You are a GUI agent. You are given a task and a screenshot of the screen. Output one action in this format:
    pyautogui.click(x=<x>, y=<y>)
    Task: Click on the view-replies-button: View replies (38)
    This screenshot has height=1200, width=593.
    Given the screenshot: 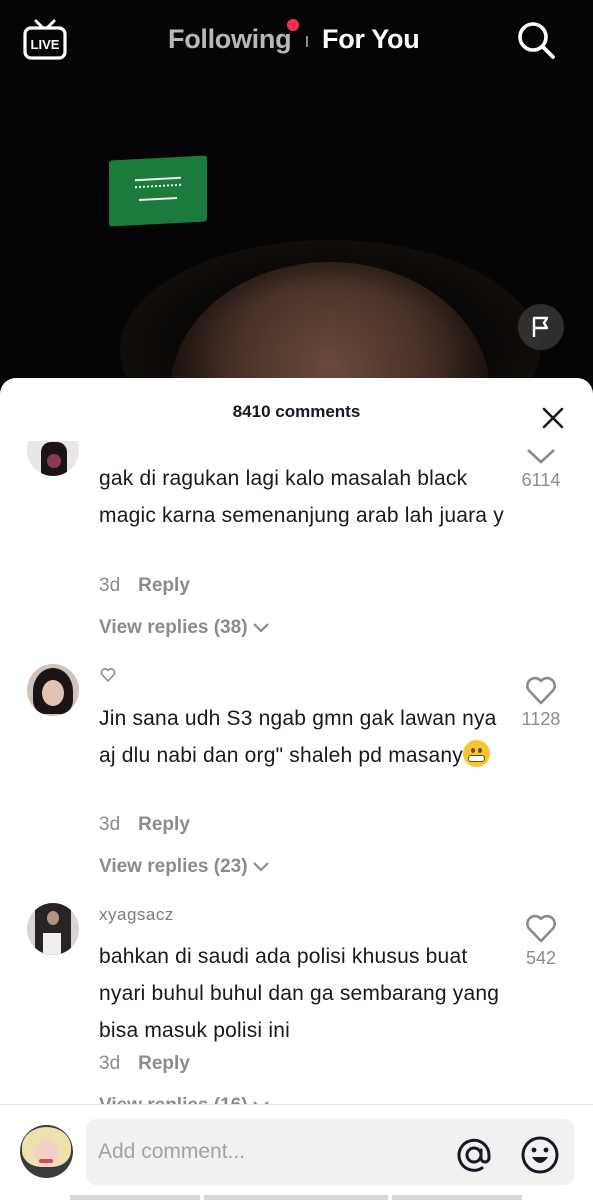 What is the action you would take?
    pyautogui.click(x=184, y=628)
    